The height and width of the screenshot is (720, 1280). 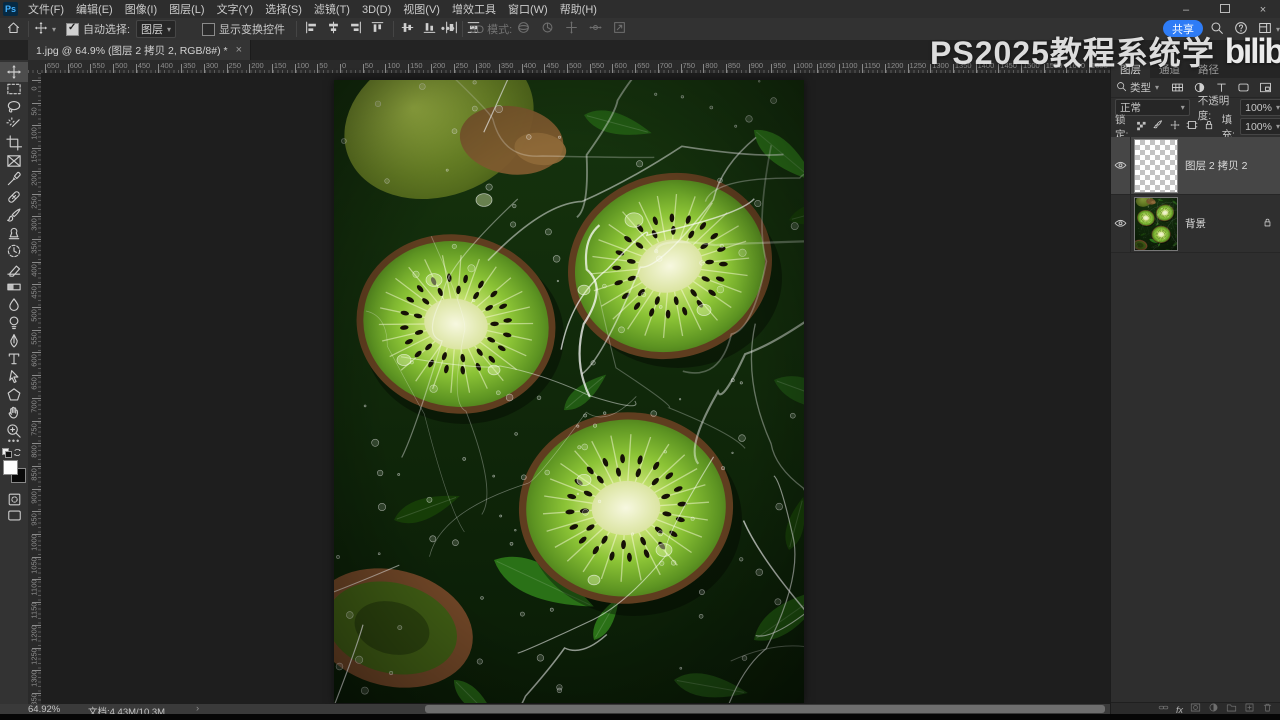 I want to click on restore-button, so click(x=1225, y=9).